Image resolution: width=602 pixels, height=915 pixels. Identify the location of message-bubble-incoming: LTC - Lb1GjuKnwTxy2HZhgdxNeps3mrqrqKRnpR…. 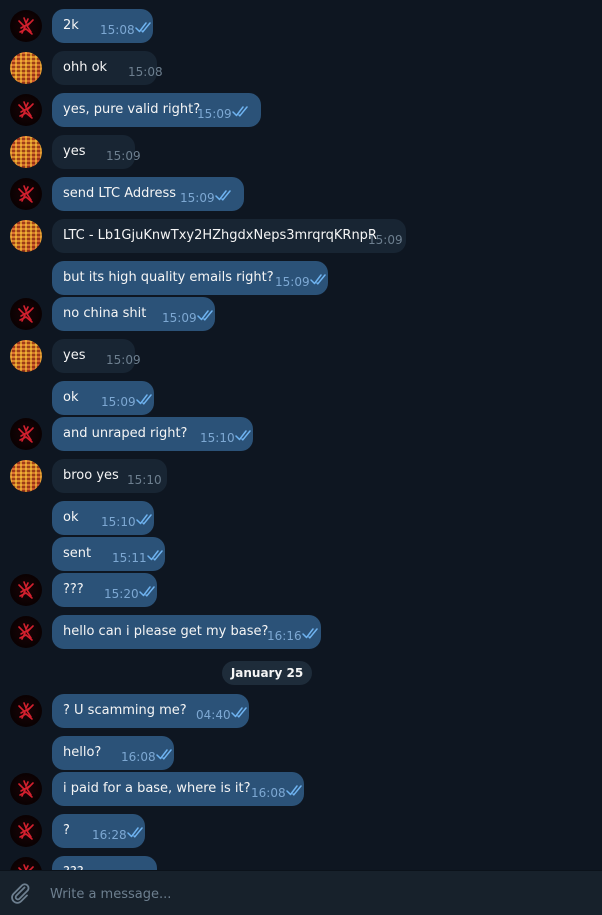
(229, 236).